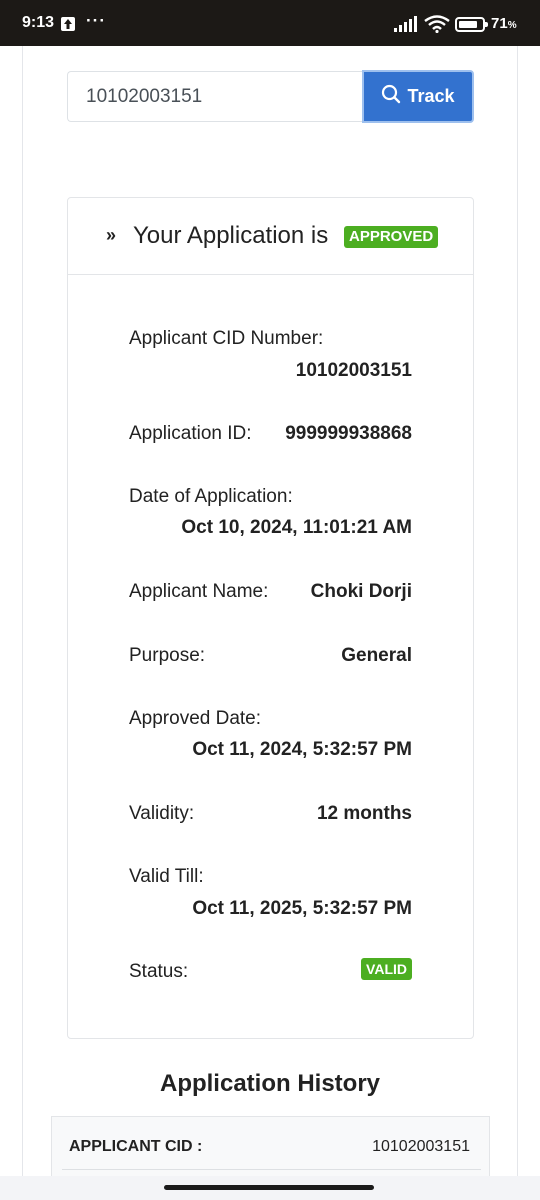  What do you see at coordinates (504, 23) in the screenshot?
I see `battery-percentage: 71%` at bounding box center [504, 23].